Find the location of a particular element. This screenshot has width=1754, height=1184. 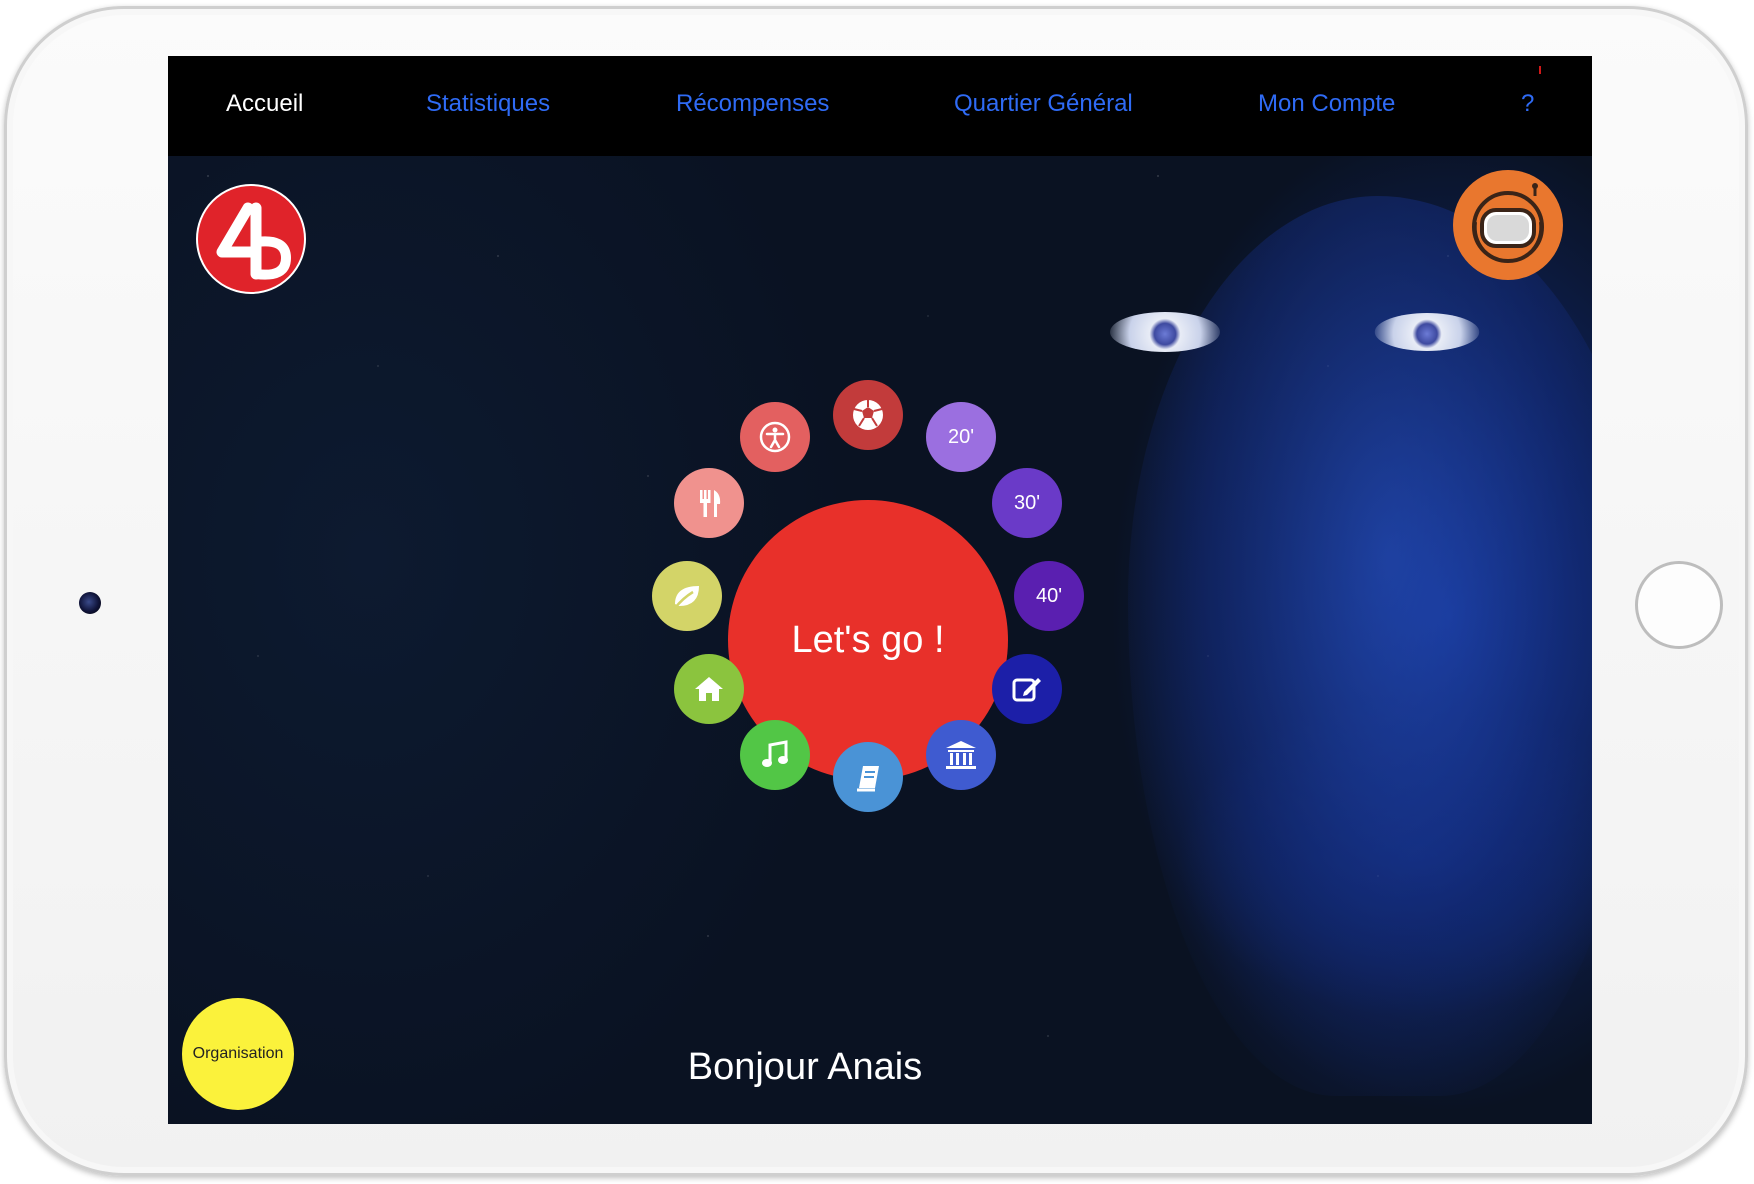

petal-leaf is located at coordinates (687, 596).